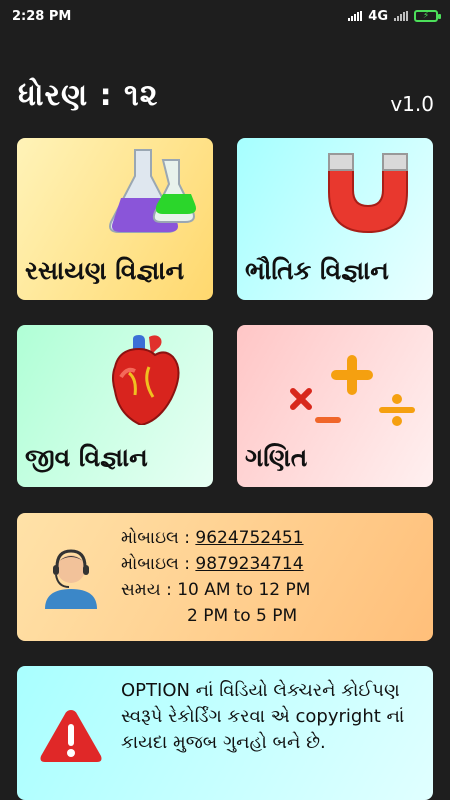  Describe the element at coordinates (427, 16) in the screenshot. I see `battery-charging-icon: ⚡` at that location.